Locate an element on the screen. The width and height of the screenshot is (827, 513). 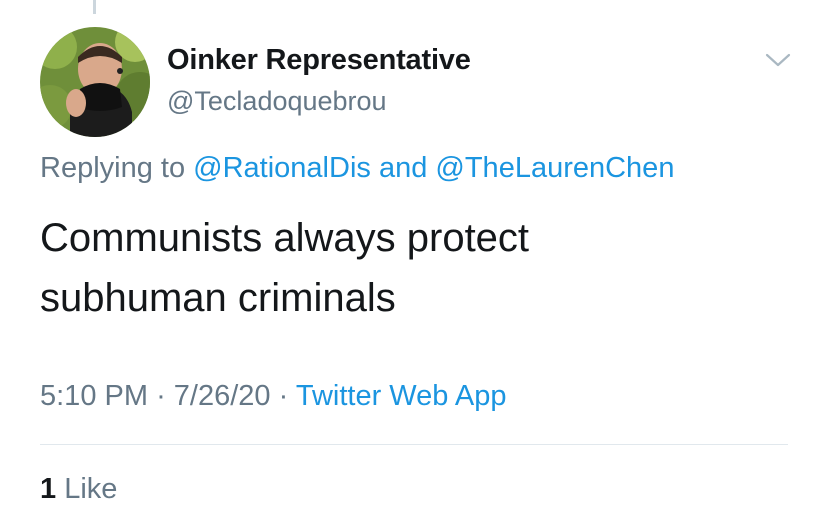
profile-photo-icon is located at coordinates (95, 82).